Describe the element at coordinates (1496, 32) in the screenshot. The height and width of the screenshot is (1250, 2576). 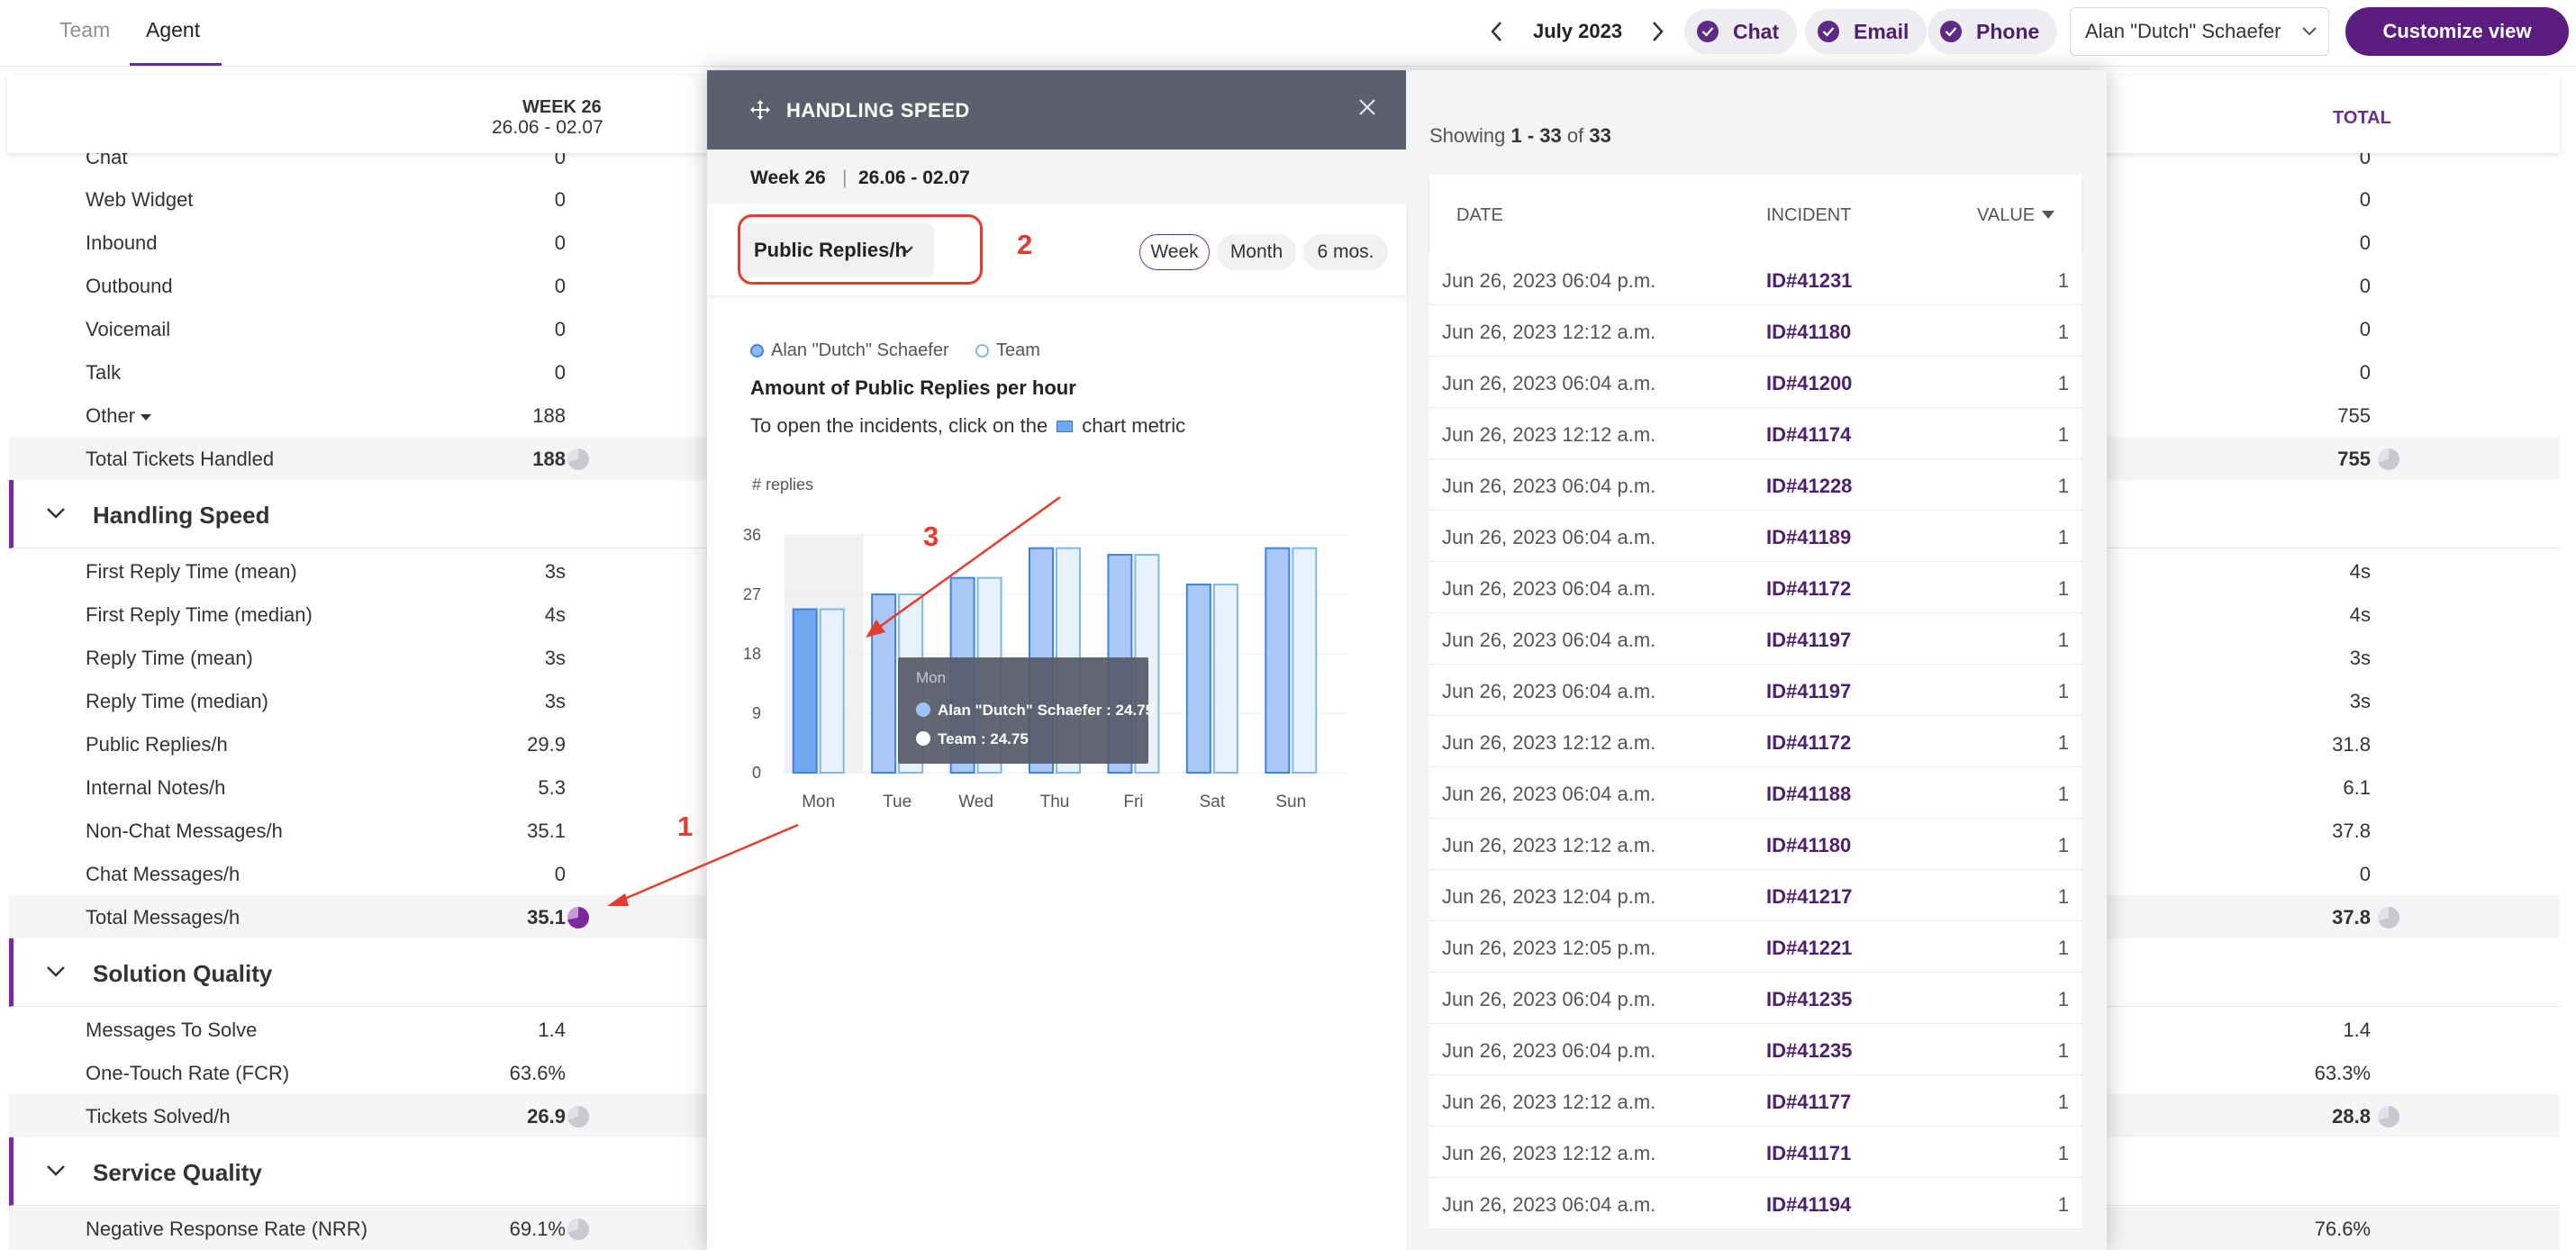
I see `previous-month-button` at that location.